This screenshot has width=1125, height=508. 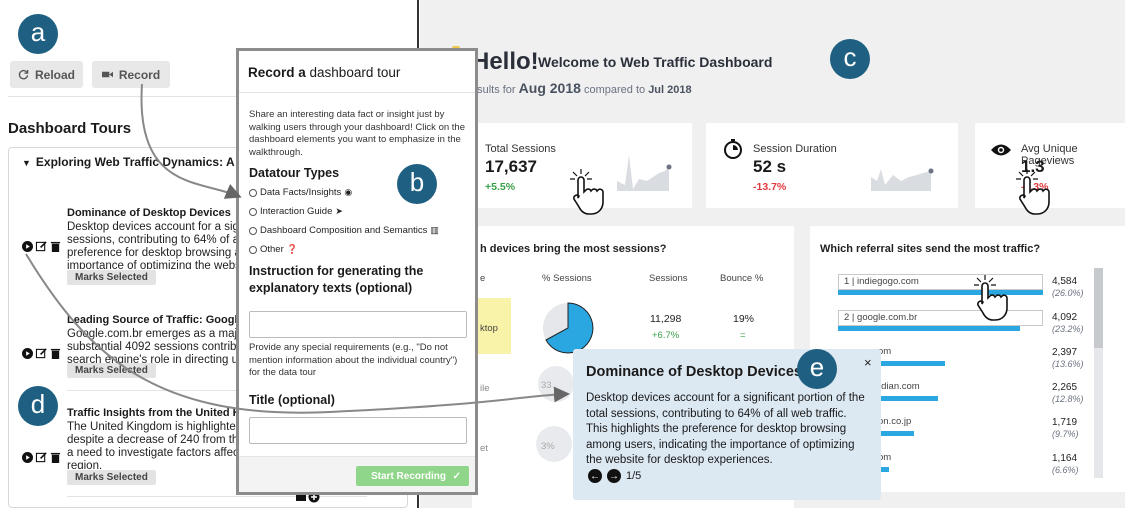 What do you see at coordinates (38, 406) in the screenshot?
I see `label-d: d` at bounding box center [38, 406].